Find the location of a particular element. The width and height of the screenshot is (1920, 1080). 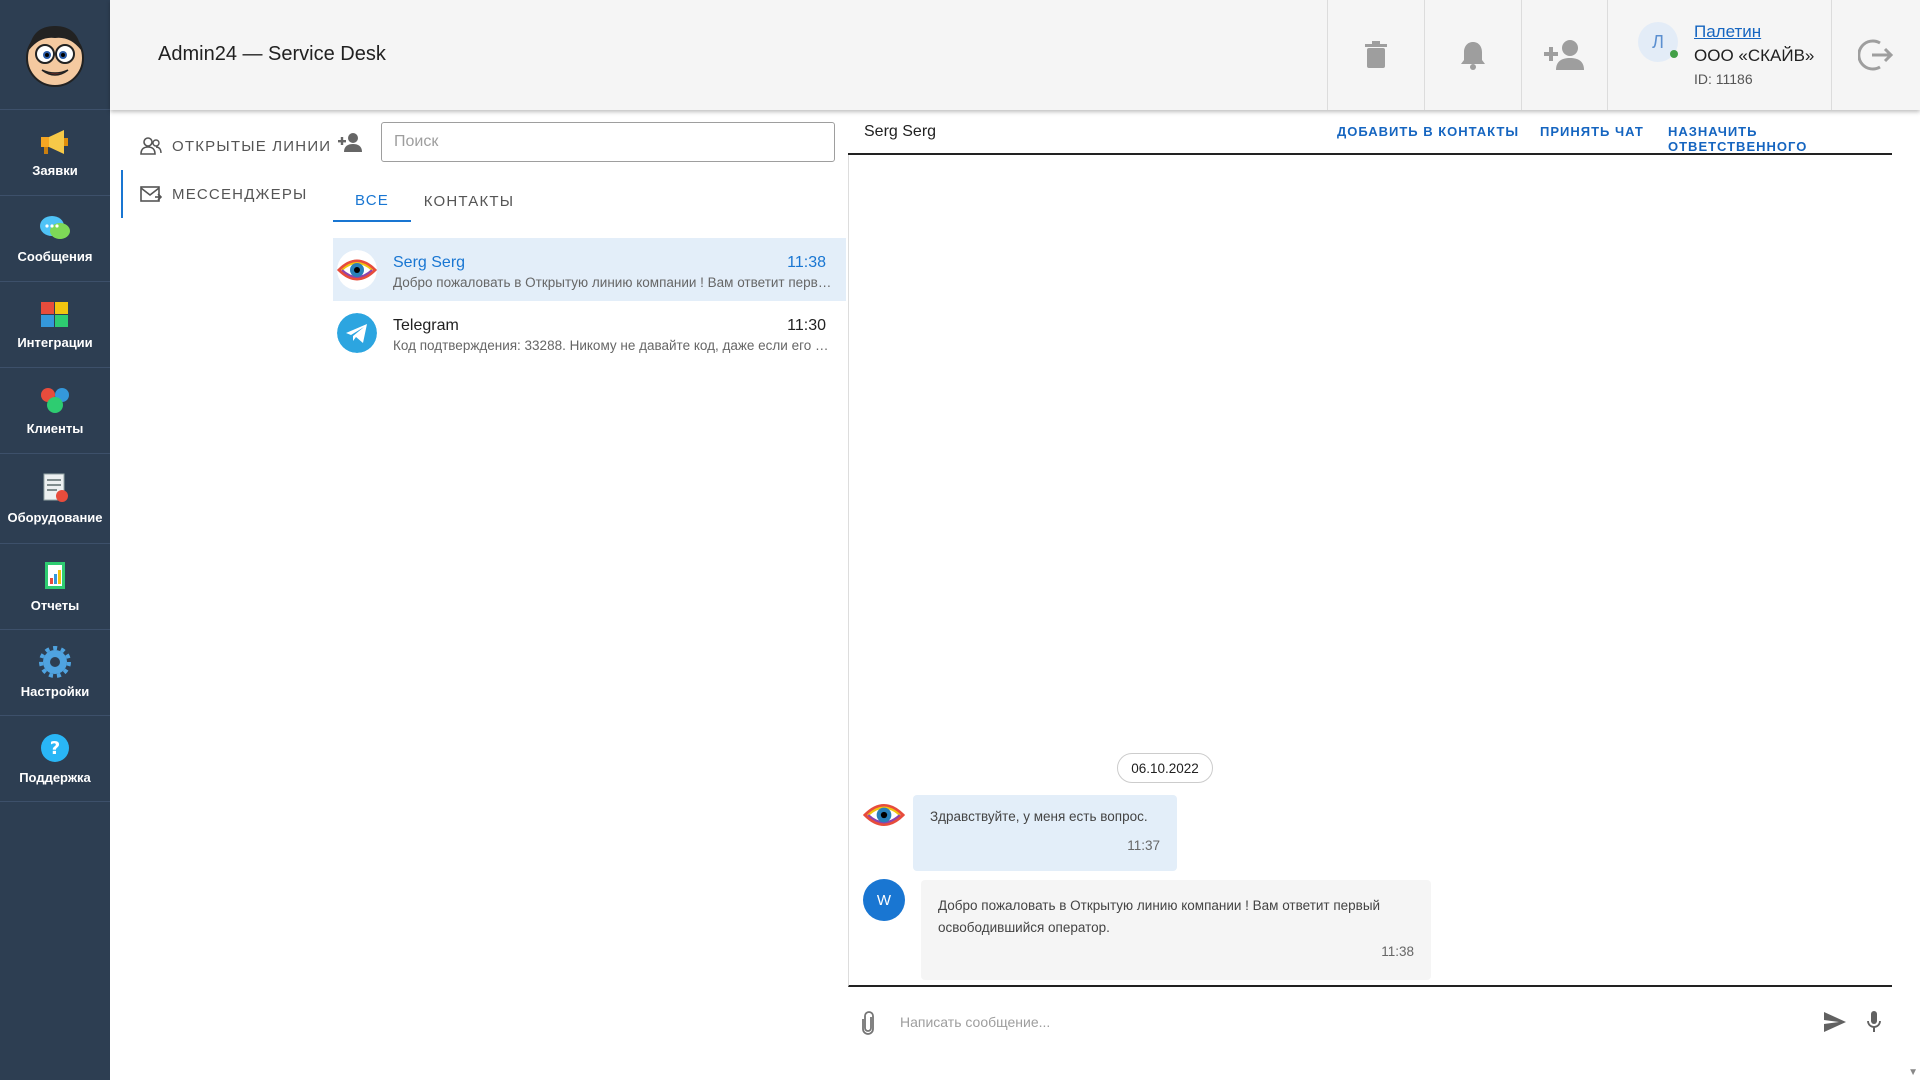

message-text: Здравствуйте, у меня есть вопрос. is located at coordinates (1039, 816).